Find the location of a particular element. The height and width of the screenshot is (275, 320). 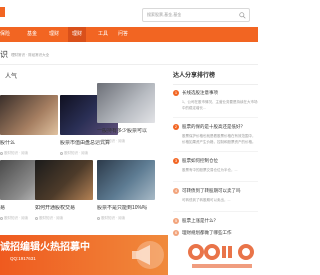

ranking-item-title: 股票的保的是十股高还是低好？ is located at coordinates (220, 127).